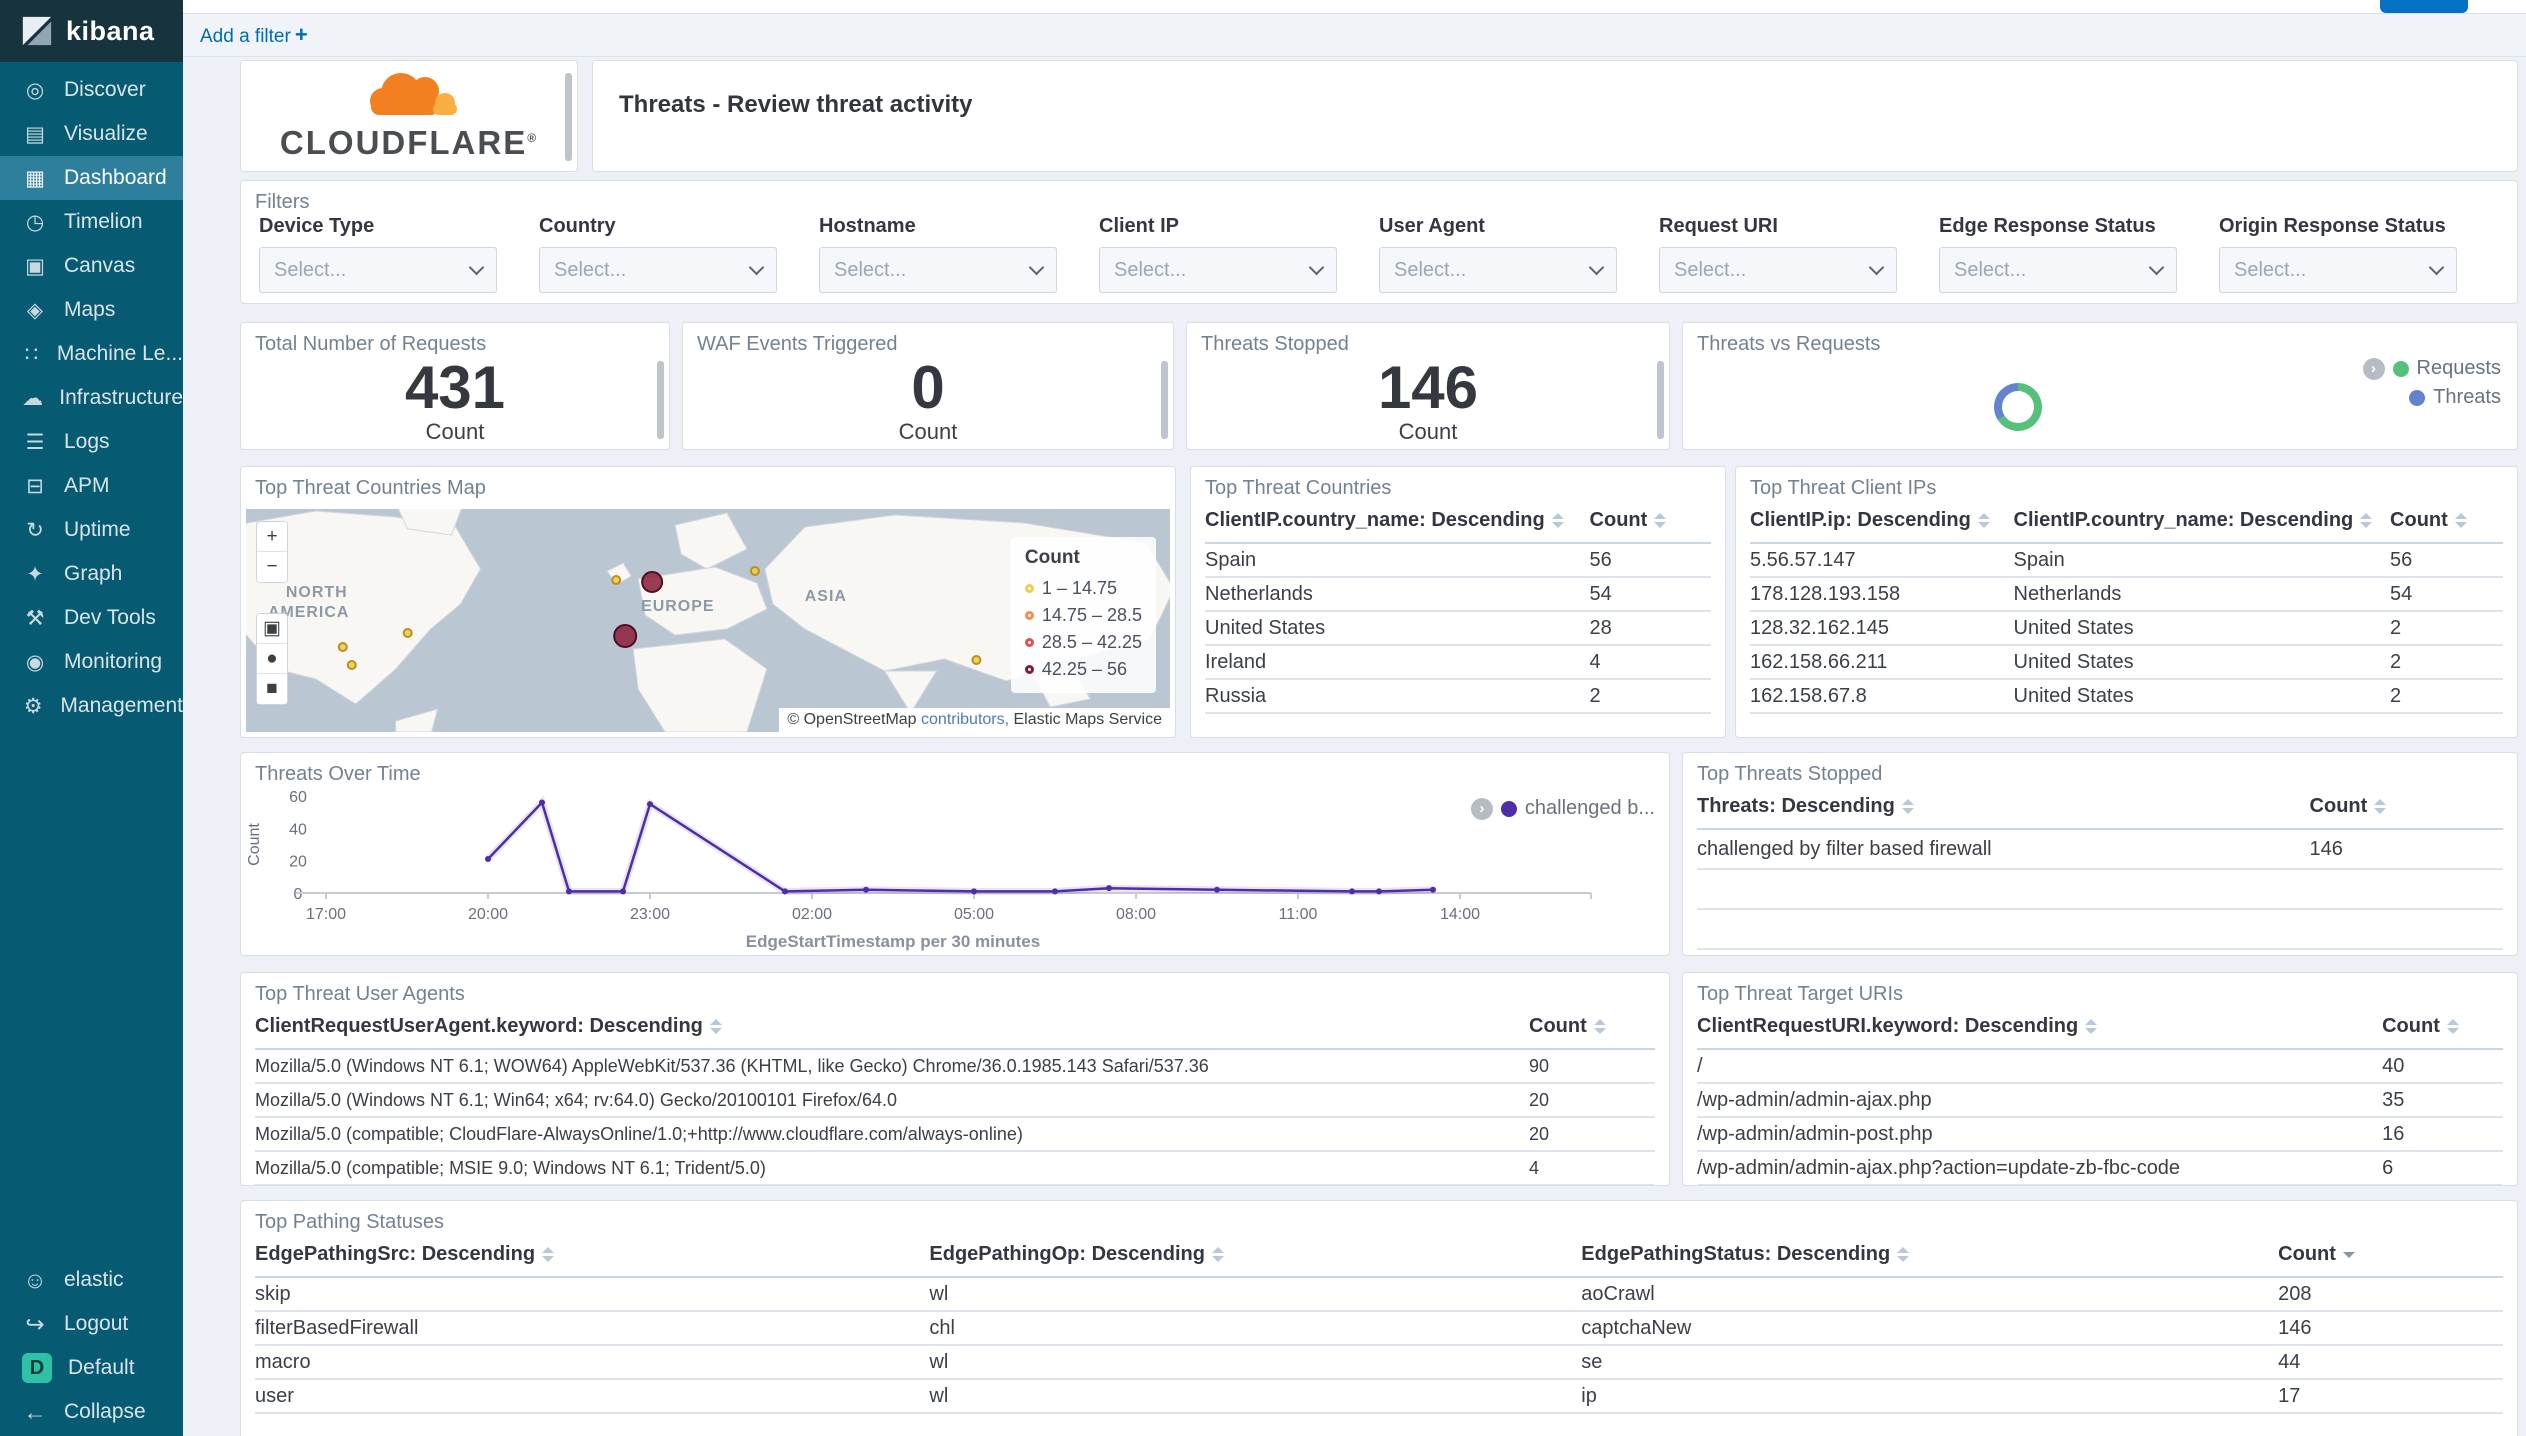  Describe the element at coordinates (1397, 560) in the screenshot. I see `table-cell: Spain` at that location.